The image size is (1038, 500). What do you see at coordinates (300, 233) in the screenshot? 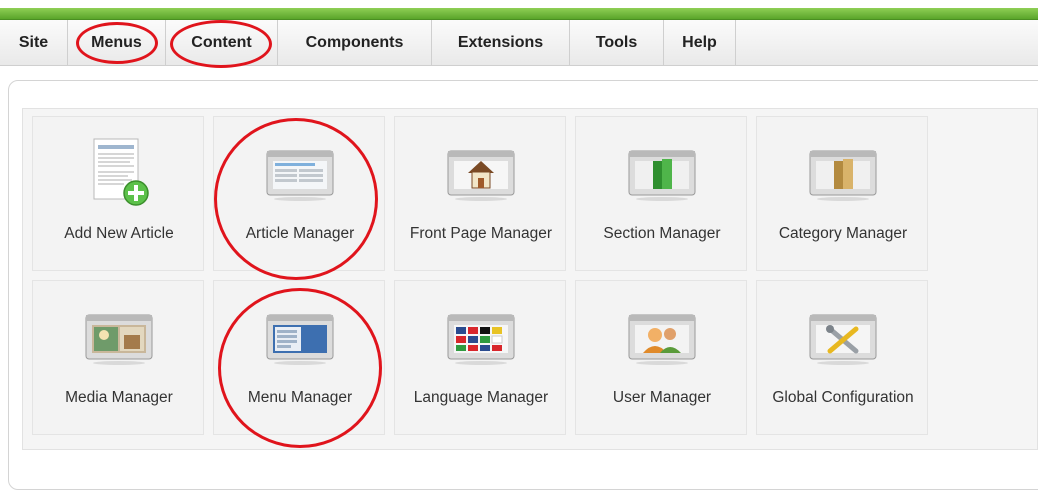
I see `tile-article-manager-label: Article Manager` at bounding box center [300, 233].